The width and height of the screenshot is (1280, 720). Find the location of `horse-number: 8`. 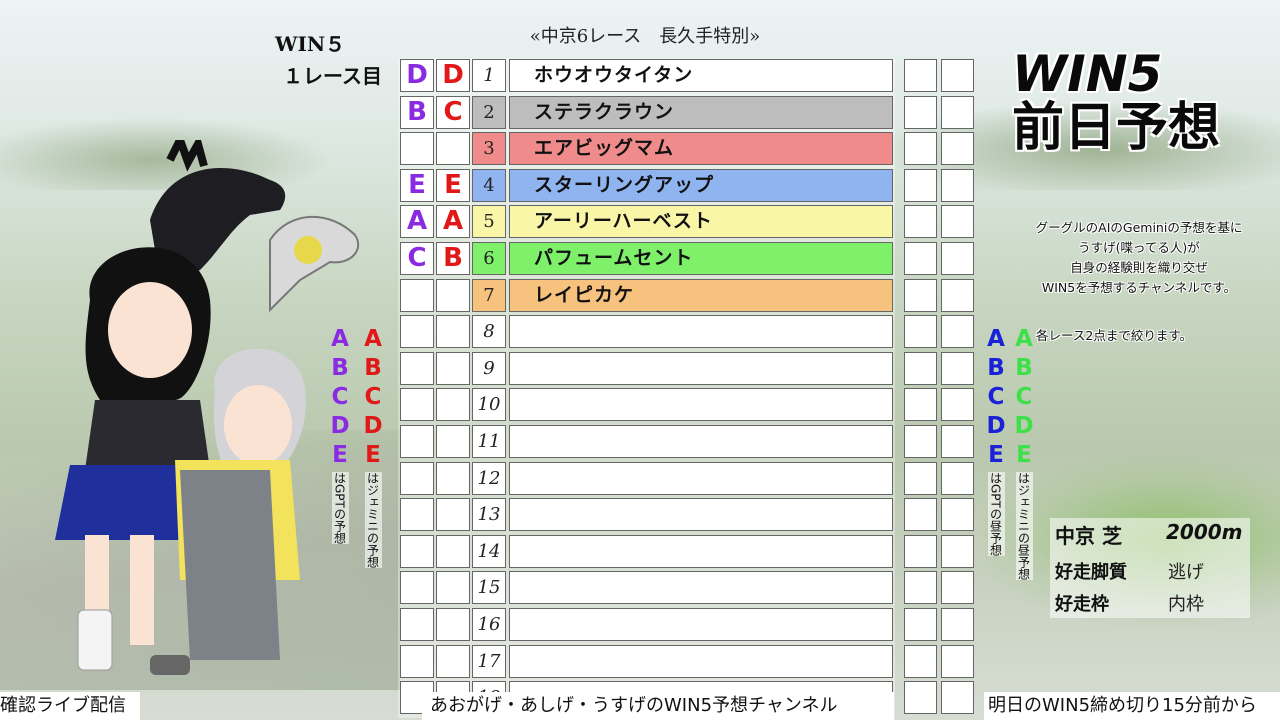

horse-number: 8 is located at coordinates (489, 332).